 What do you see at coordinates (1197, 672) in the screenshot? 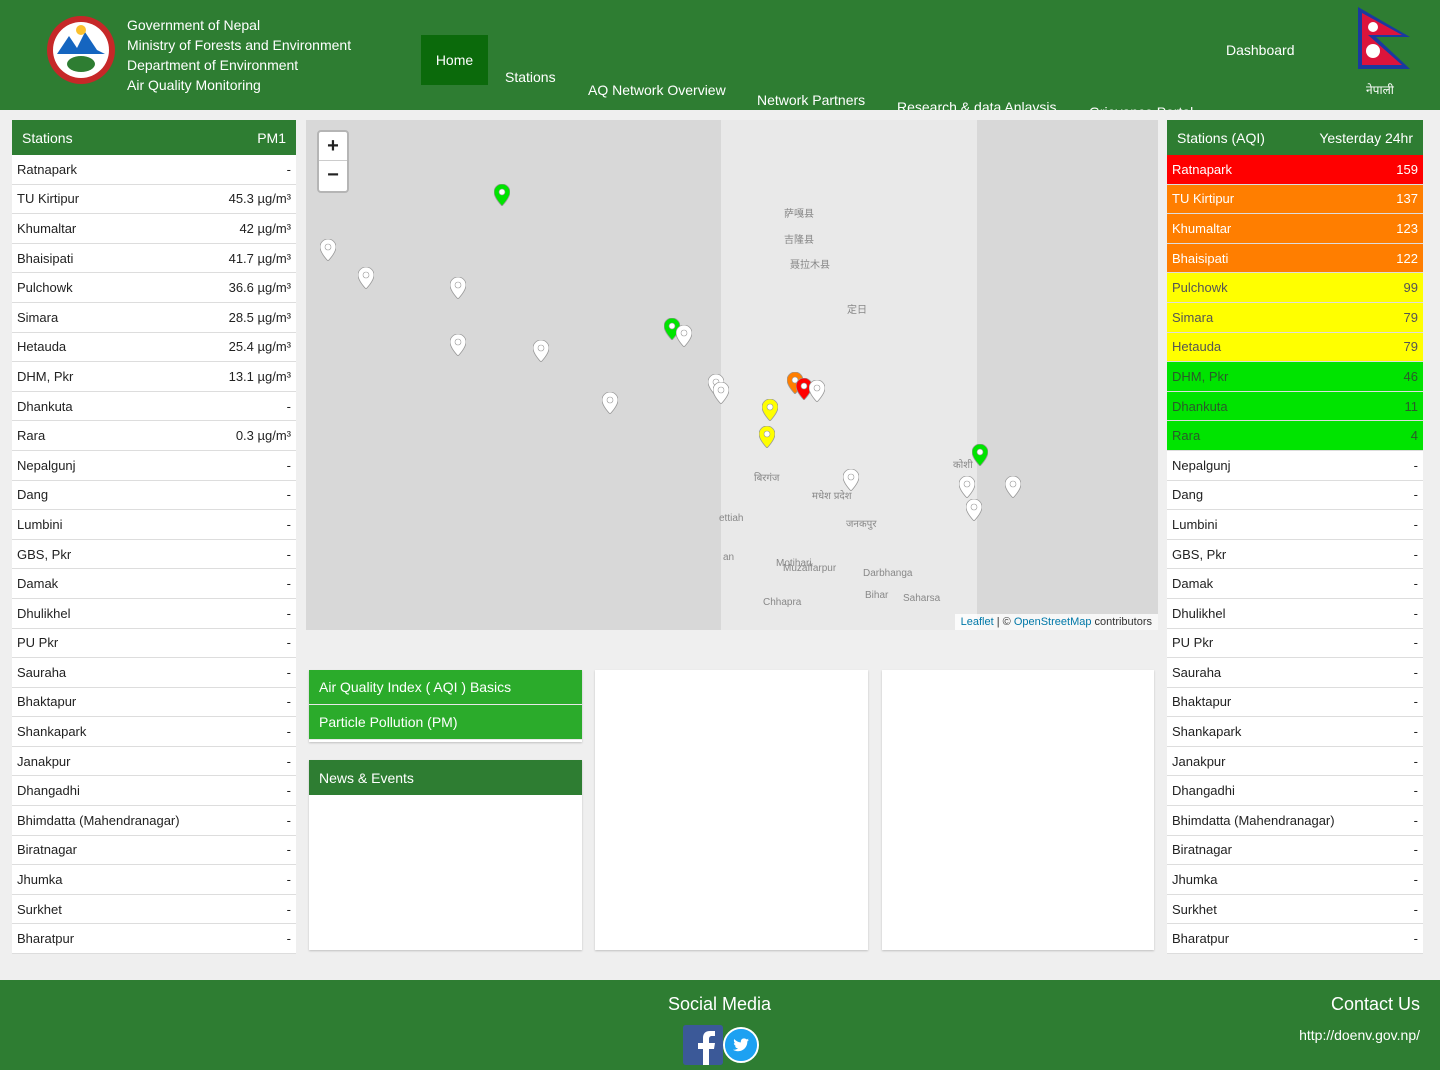
I see `station-name: Sauraha` at bounding box center [1197, 672].